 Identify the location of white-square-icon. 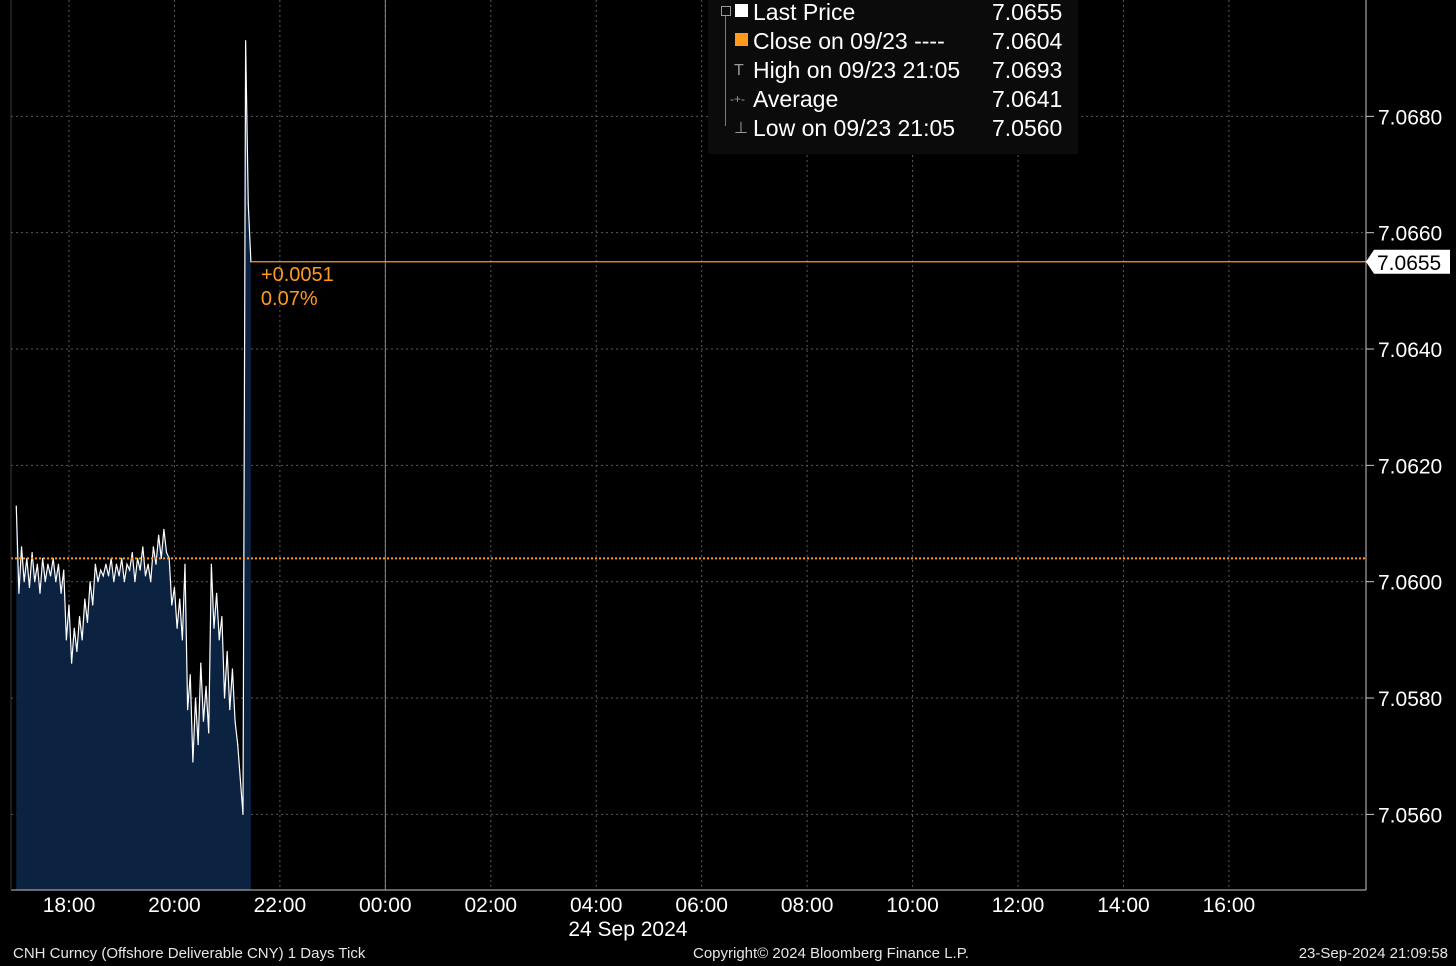
(741, 10).